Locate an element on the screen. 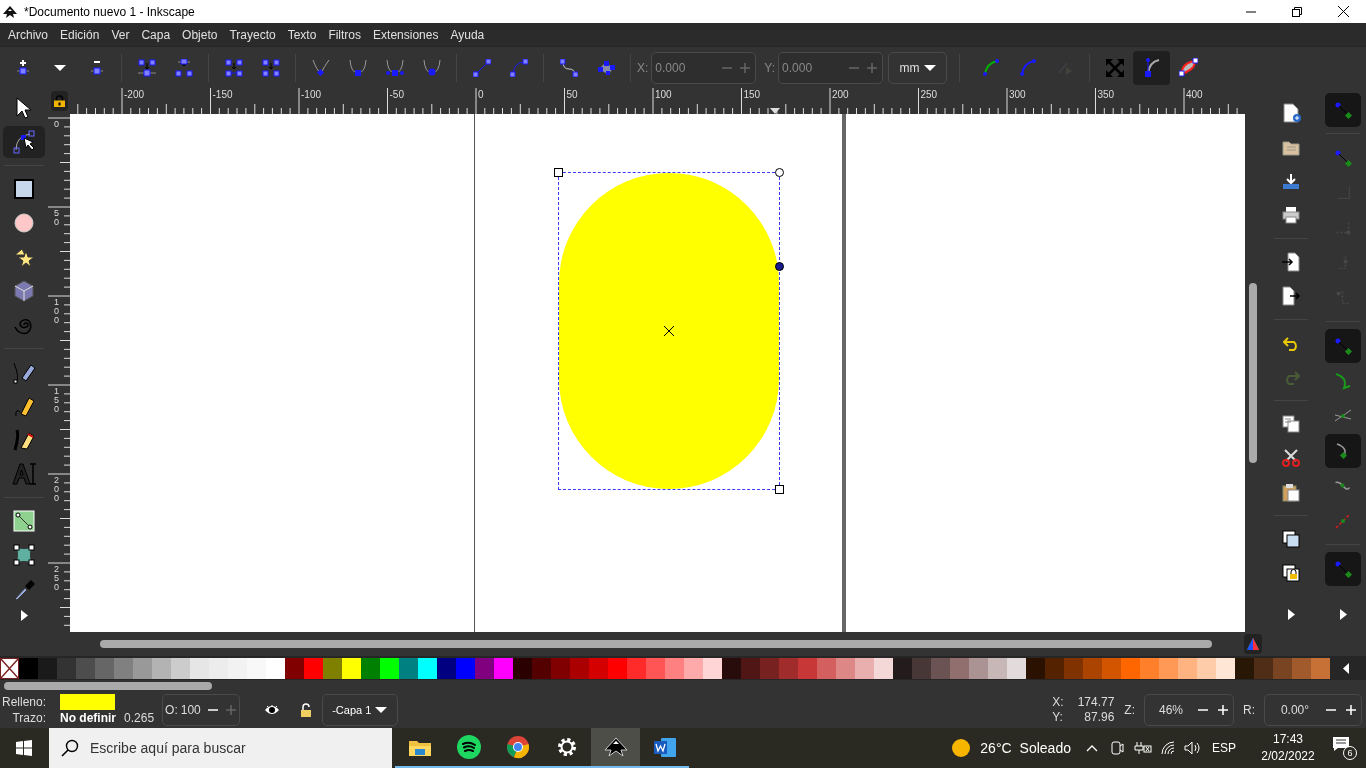  menu-item: Edición is located at coordinates (80, 34).